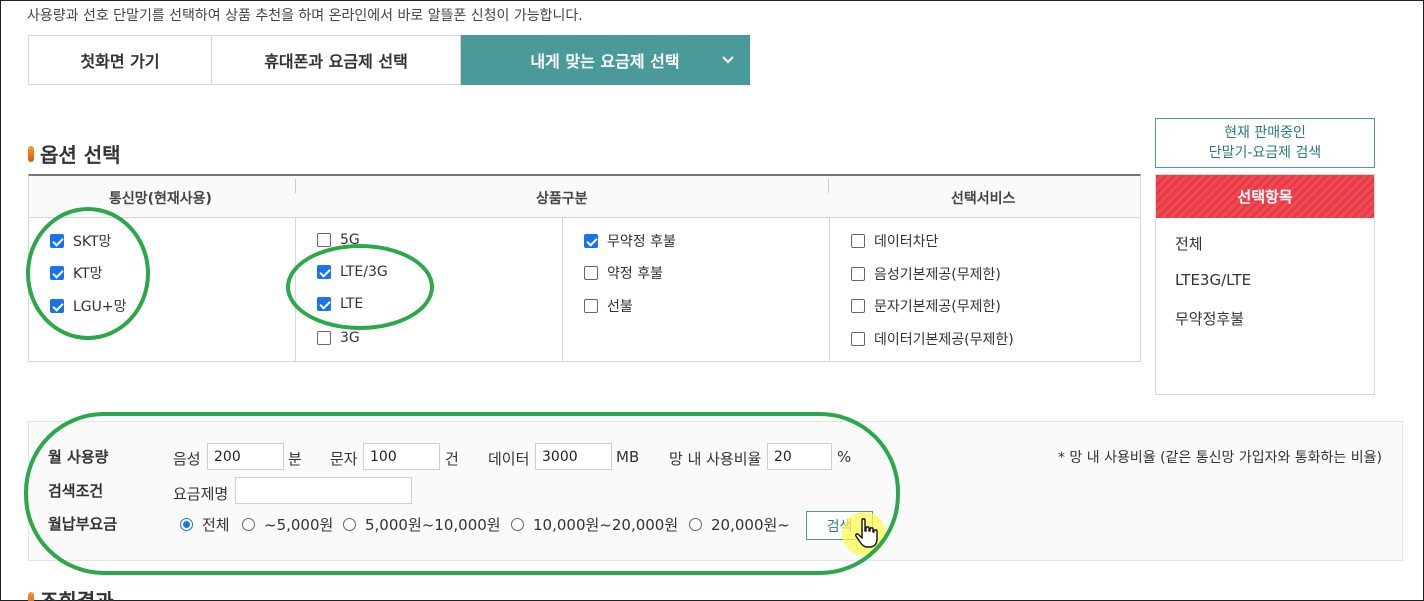 The image size is (1424, 601). What do you see at coordinates (1219, 458) in the screenshot?
I see `ratio-note: * 망 내 사용비율 (같은 통신망 가입자와 통화하는 비율)` at bounding box center [1219, 458].